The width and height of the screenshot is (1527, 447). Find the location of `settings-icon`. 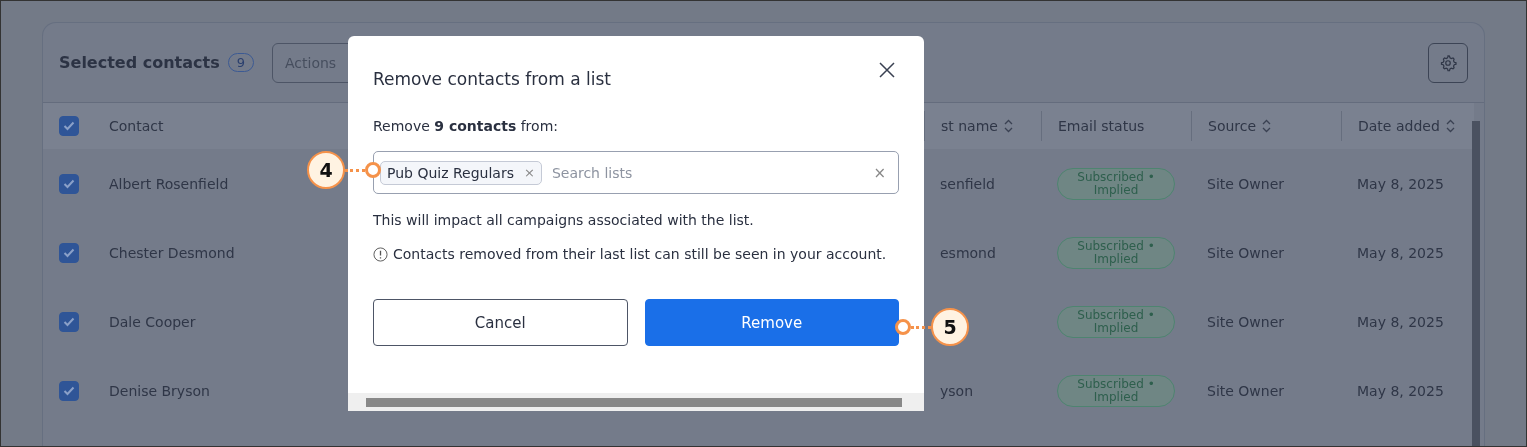

settings-icon is located at coordinates (1448, 62).